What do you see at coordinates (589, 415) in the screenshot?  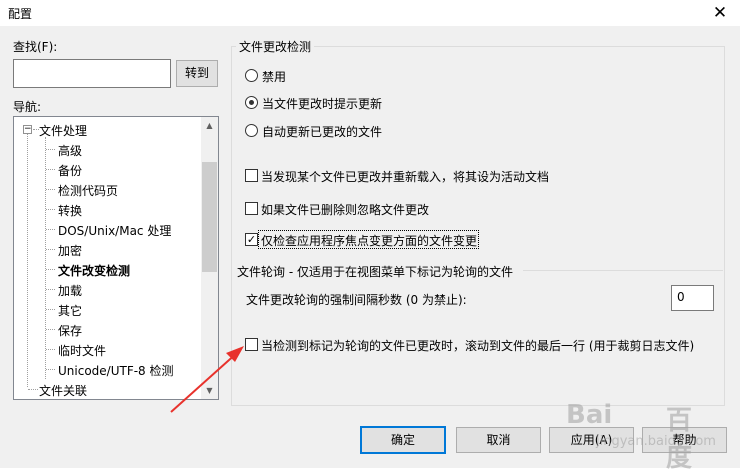 I see `watermark-text: Bai` at bounding box center [589, 415].